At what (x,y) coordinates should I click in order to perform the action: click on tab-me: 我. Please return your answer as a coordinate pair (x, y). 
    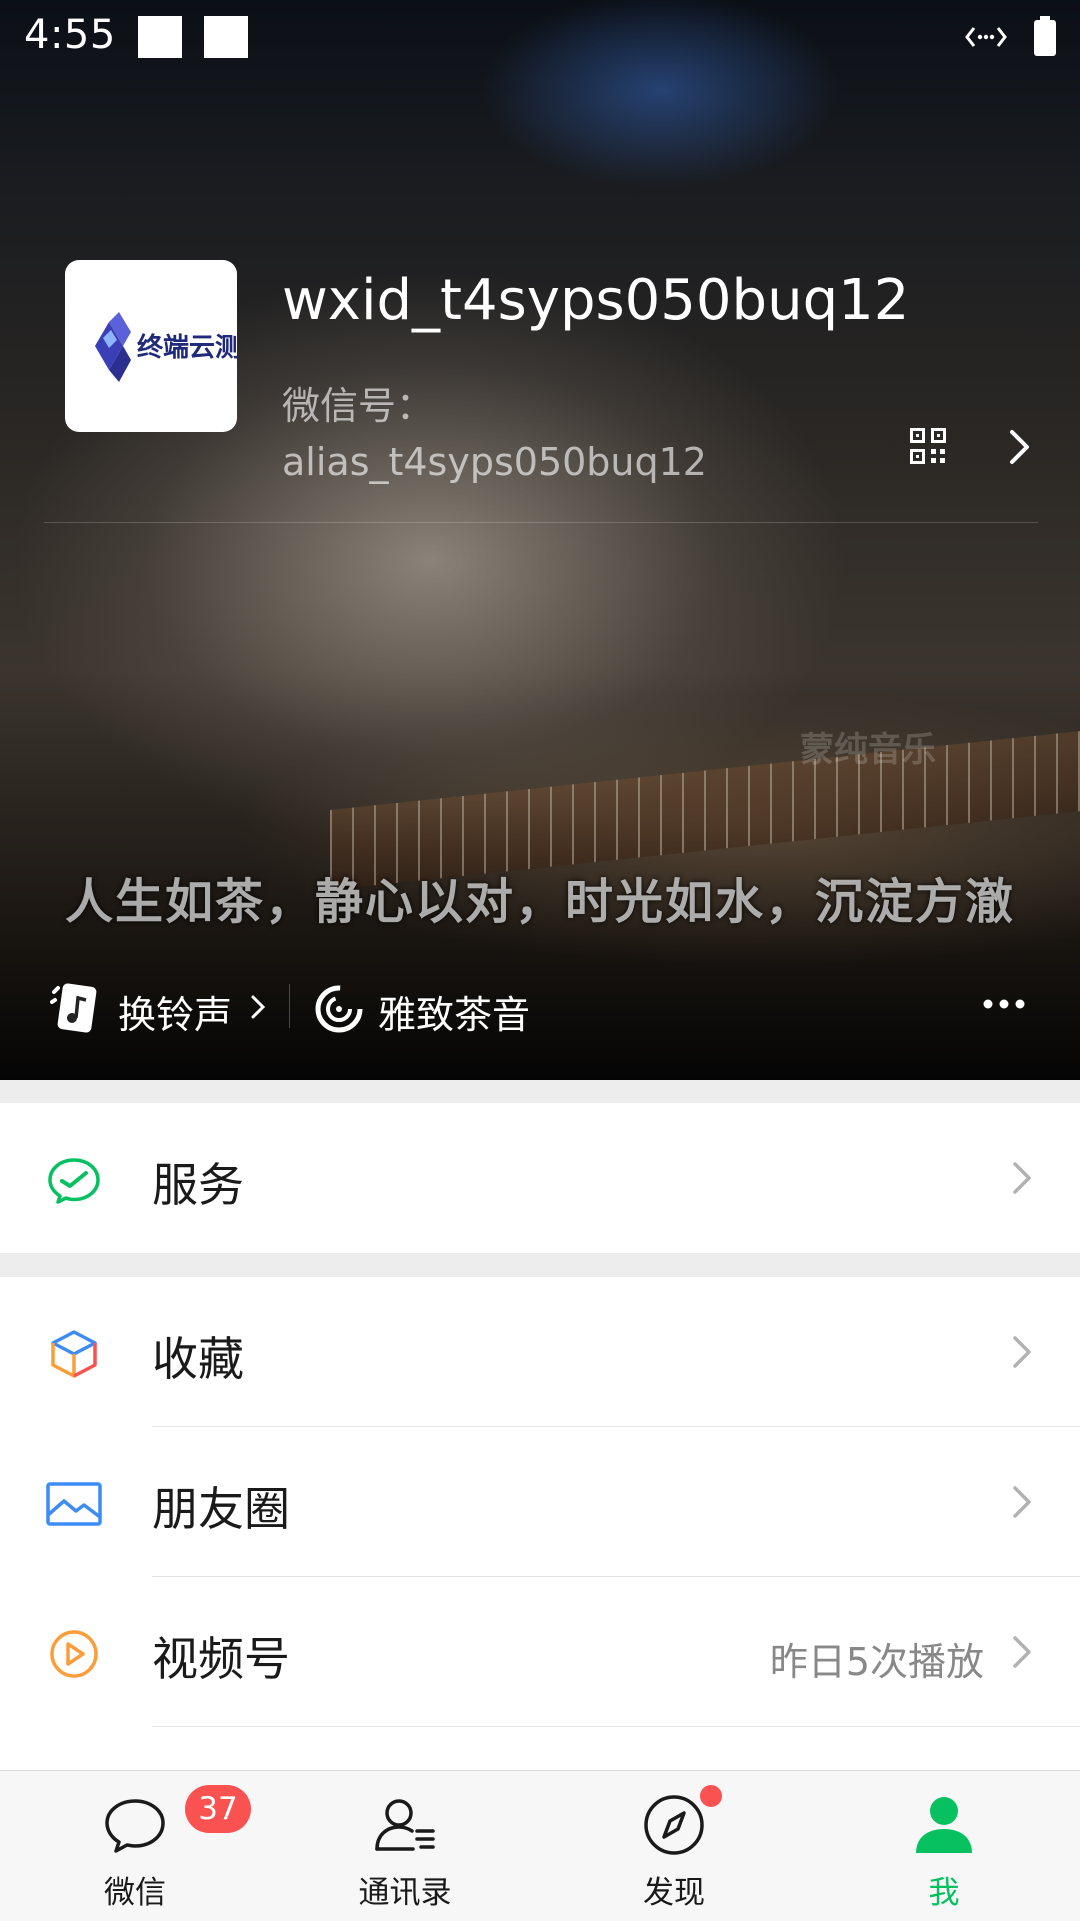
    Looking at the image, I should click on (944, 1846).